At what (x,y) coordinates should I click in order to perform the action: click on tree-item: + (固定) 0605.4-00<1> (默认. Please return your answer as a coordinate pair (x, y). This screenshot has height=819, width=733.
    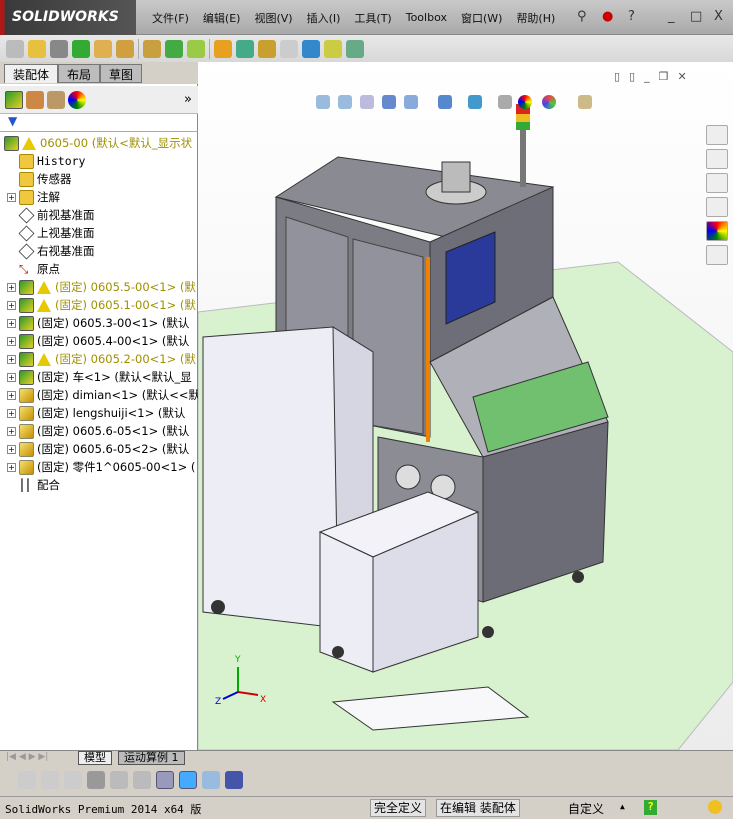
    Looking at the image, I should click on (99, 341).